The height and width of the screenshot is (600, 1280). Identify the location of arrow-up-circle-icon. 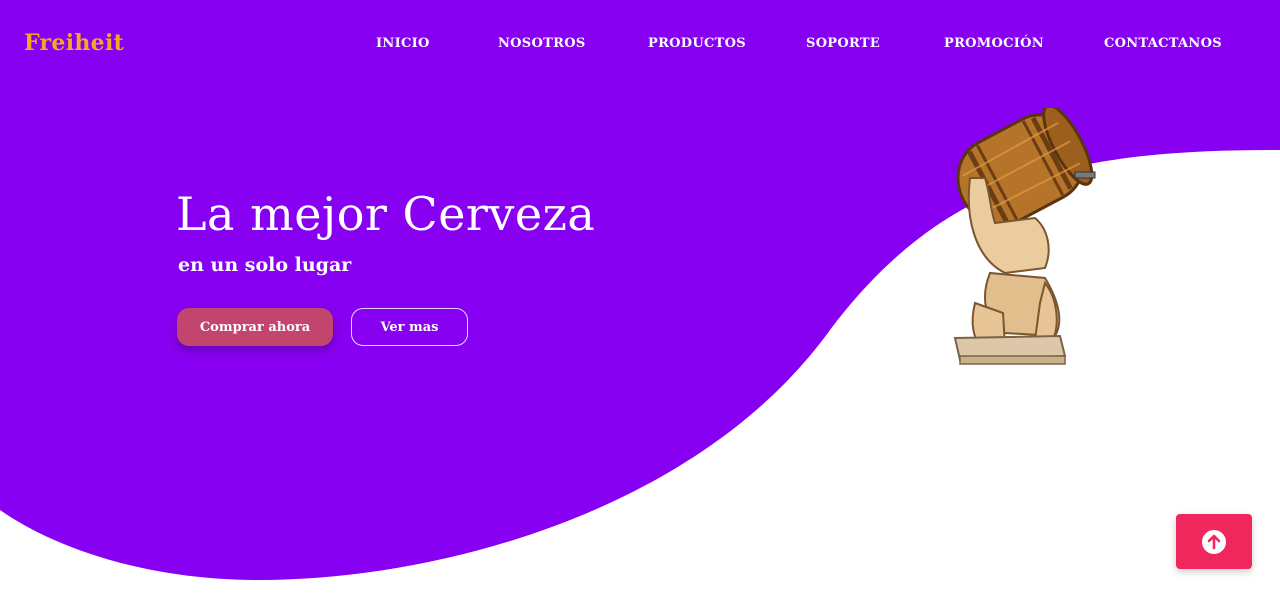
(1214, 541).